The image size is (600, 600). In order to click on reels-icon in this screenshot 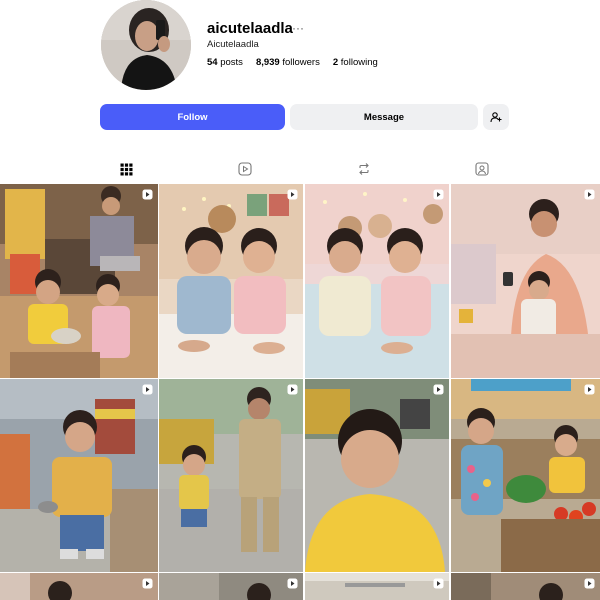, I will do `click(245, 169)`.